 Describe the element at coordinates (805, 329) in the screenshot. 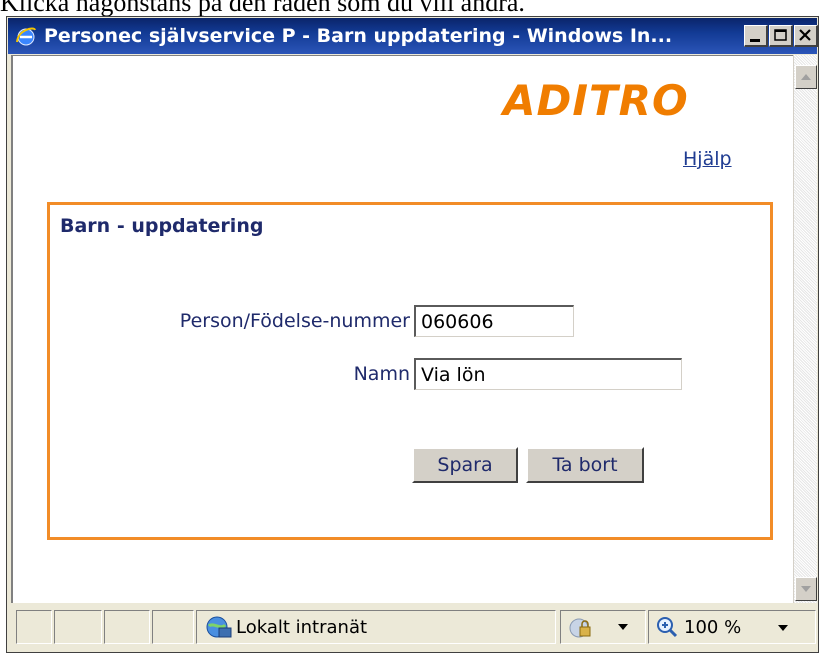

I see `vertical-scrollbar` at that location.